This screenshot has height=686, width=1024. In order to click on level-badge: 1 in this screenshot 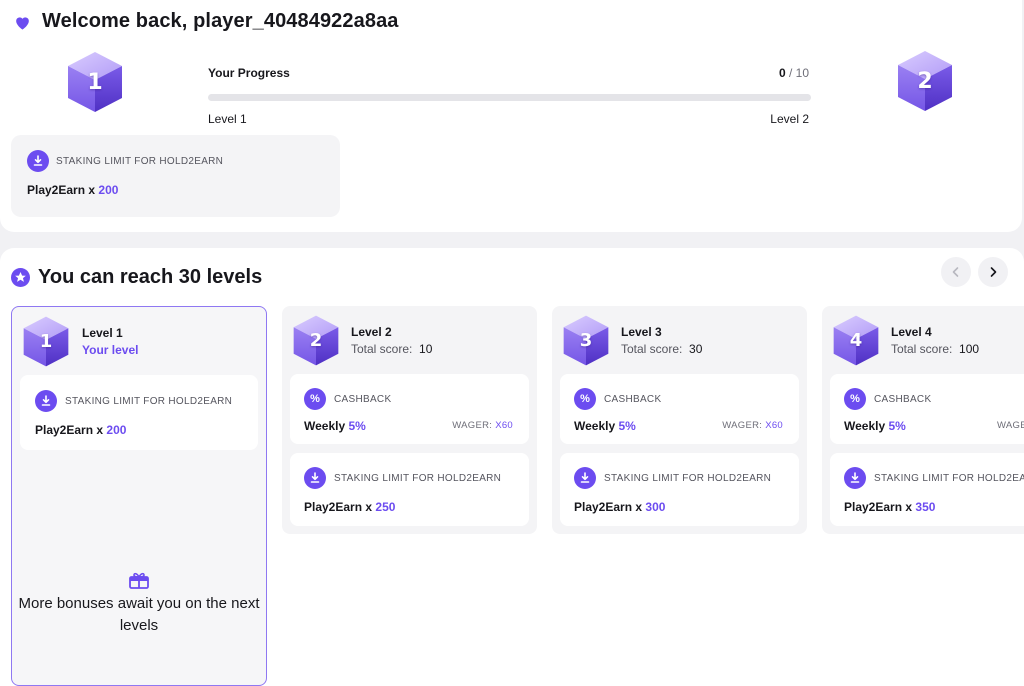, I will do `click(46, 341)`.